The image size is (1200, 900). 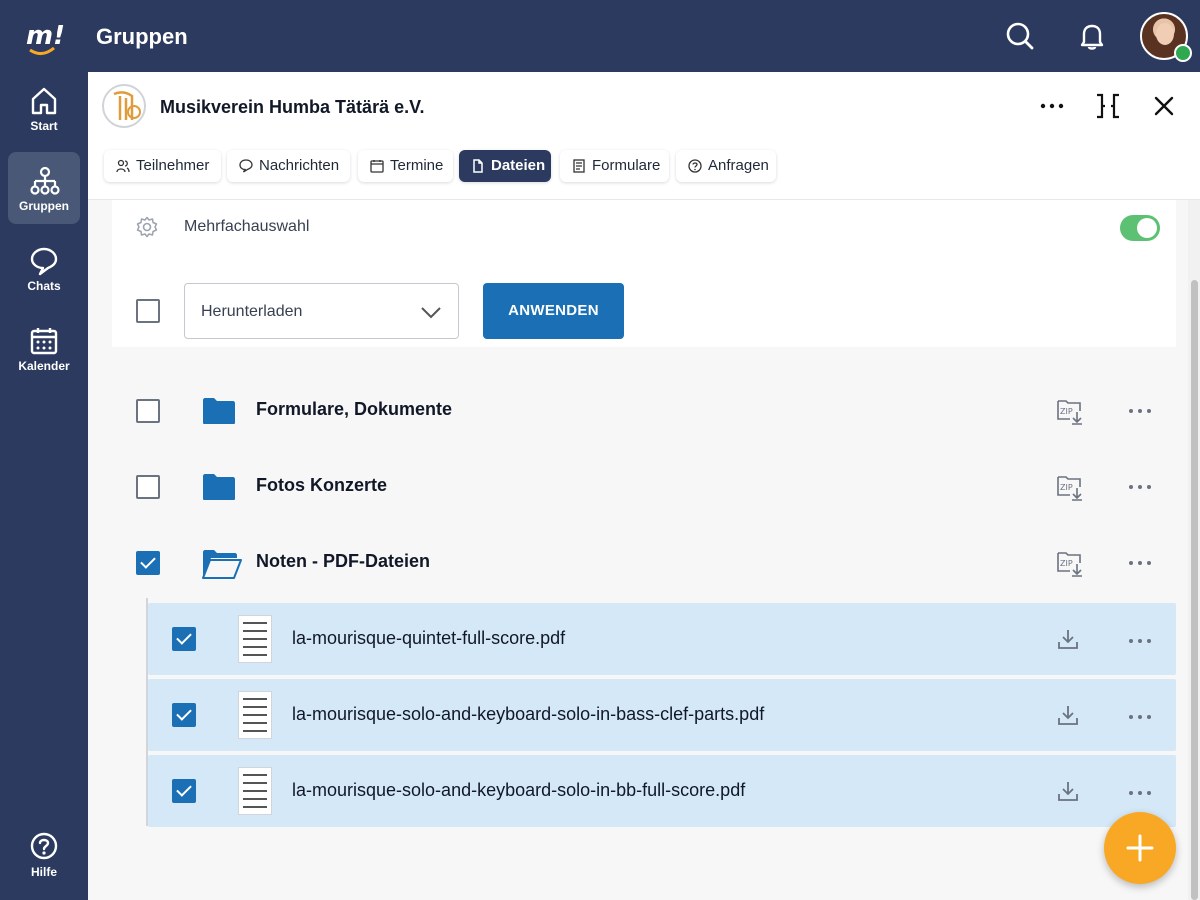 I want to click on folder-name: Noten - PDF-Dateien, so click(x=343, y=561).